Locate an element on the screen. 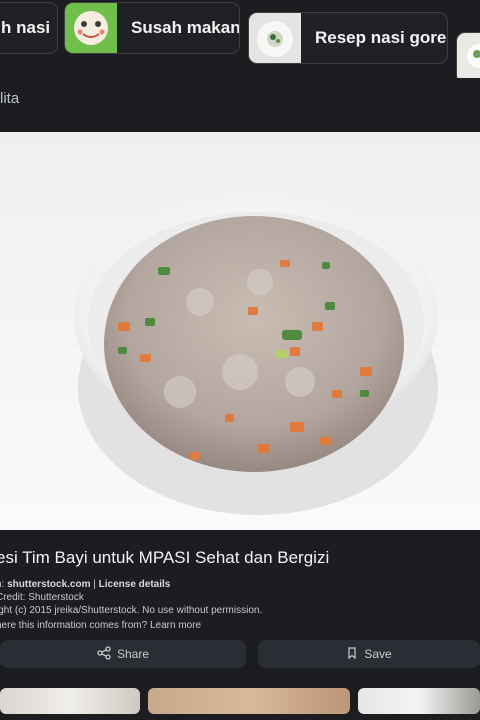 The height and width of the screenshot is (720, 480). info-source-question: here this information comes from? is located at coordinates (74, 625).